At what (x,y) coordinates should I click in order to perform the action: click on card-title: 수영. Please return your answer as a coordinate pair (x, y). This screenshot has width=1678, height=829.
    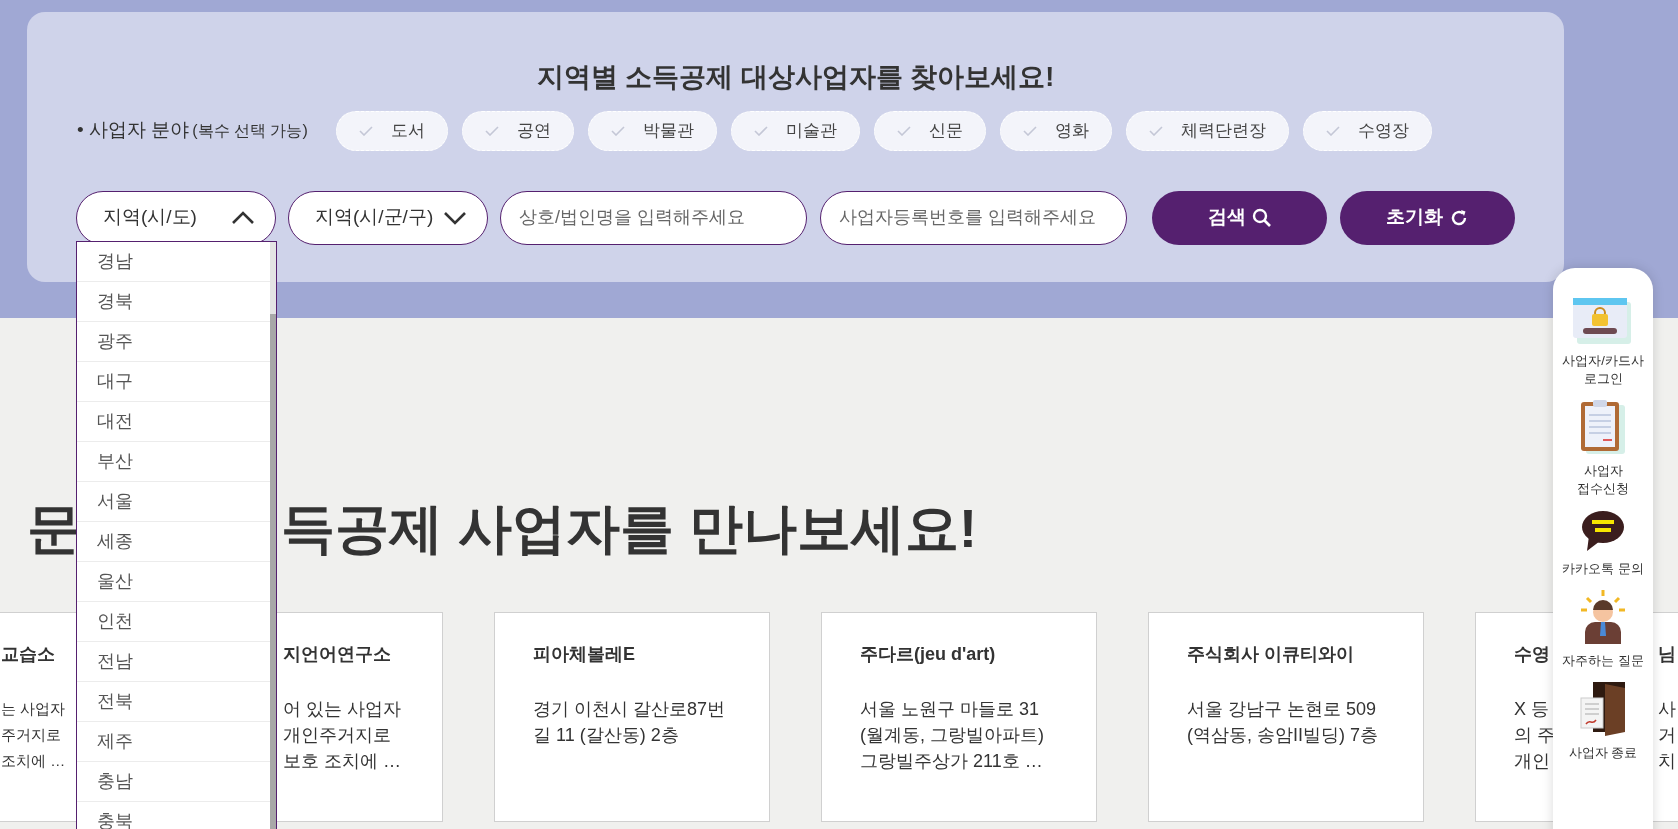
    Looking at the image, I should click on (1532, 654).